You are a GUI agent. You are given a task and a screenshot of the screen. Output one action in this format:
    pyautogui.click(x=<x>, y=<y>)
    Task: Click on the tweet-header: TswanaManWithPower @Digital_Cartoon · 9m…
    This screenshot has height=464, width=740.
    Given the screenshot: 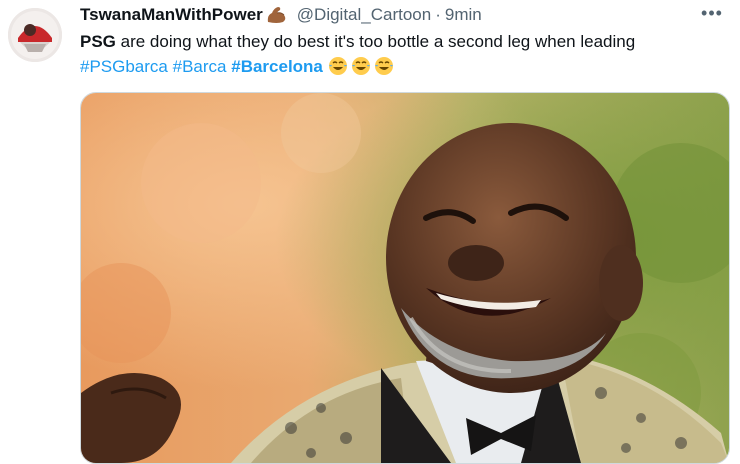 What is the action you would take?
    pyautogui.click(x=281, y=15)
    